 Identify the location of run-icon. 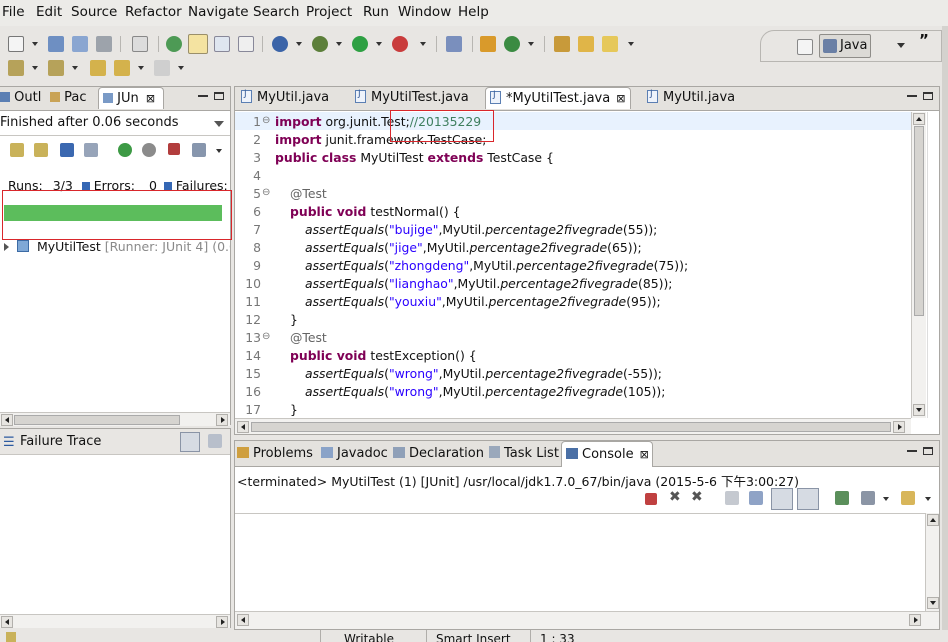
(360, 44).